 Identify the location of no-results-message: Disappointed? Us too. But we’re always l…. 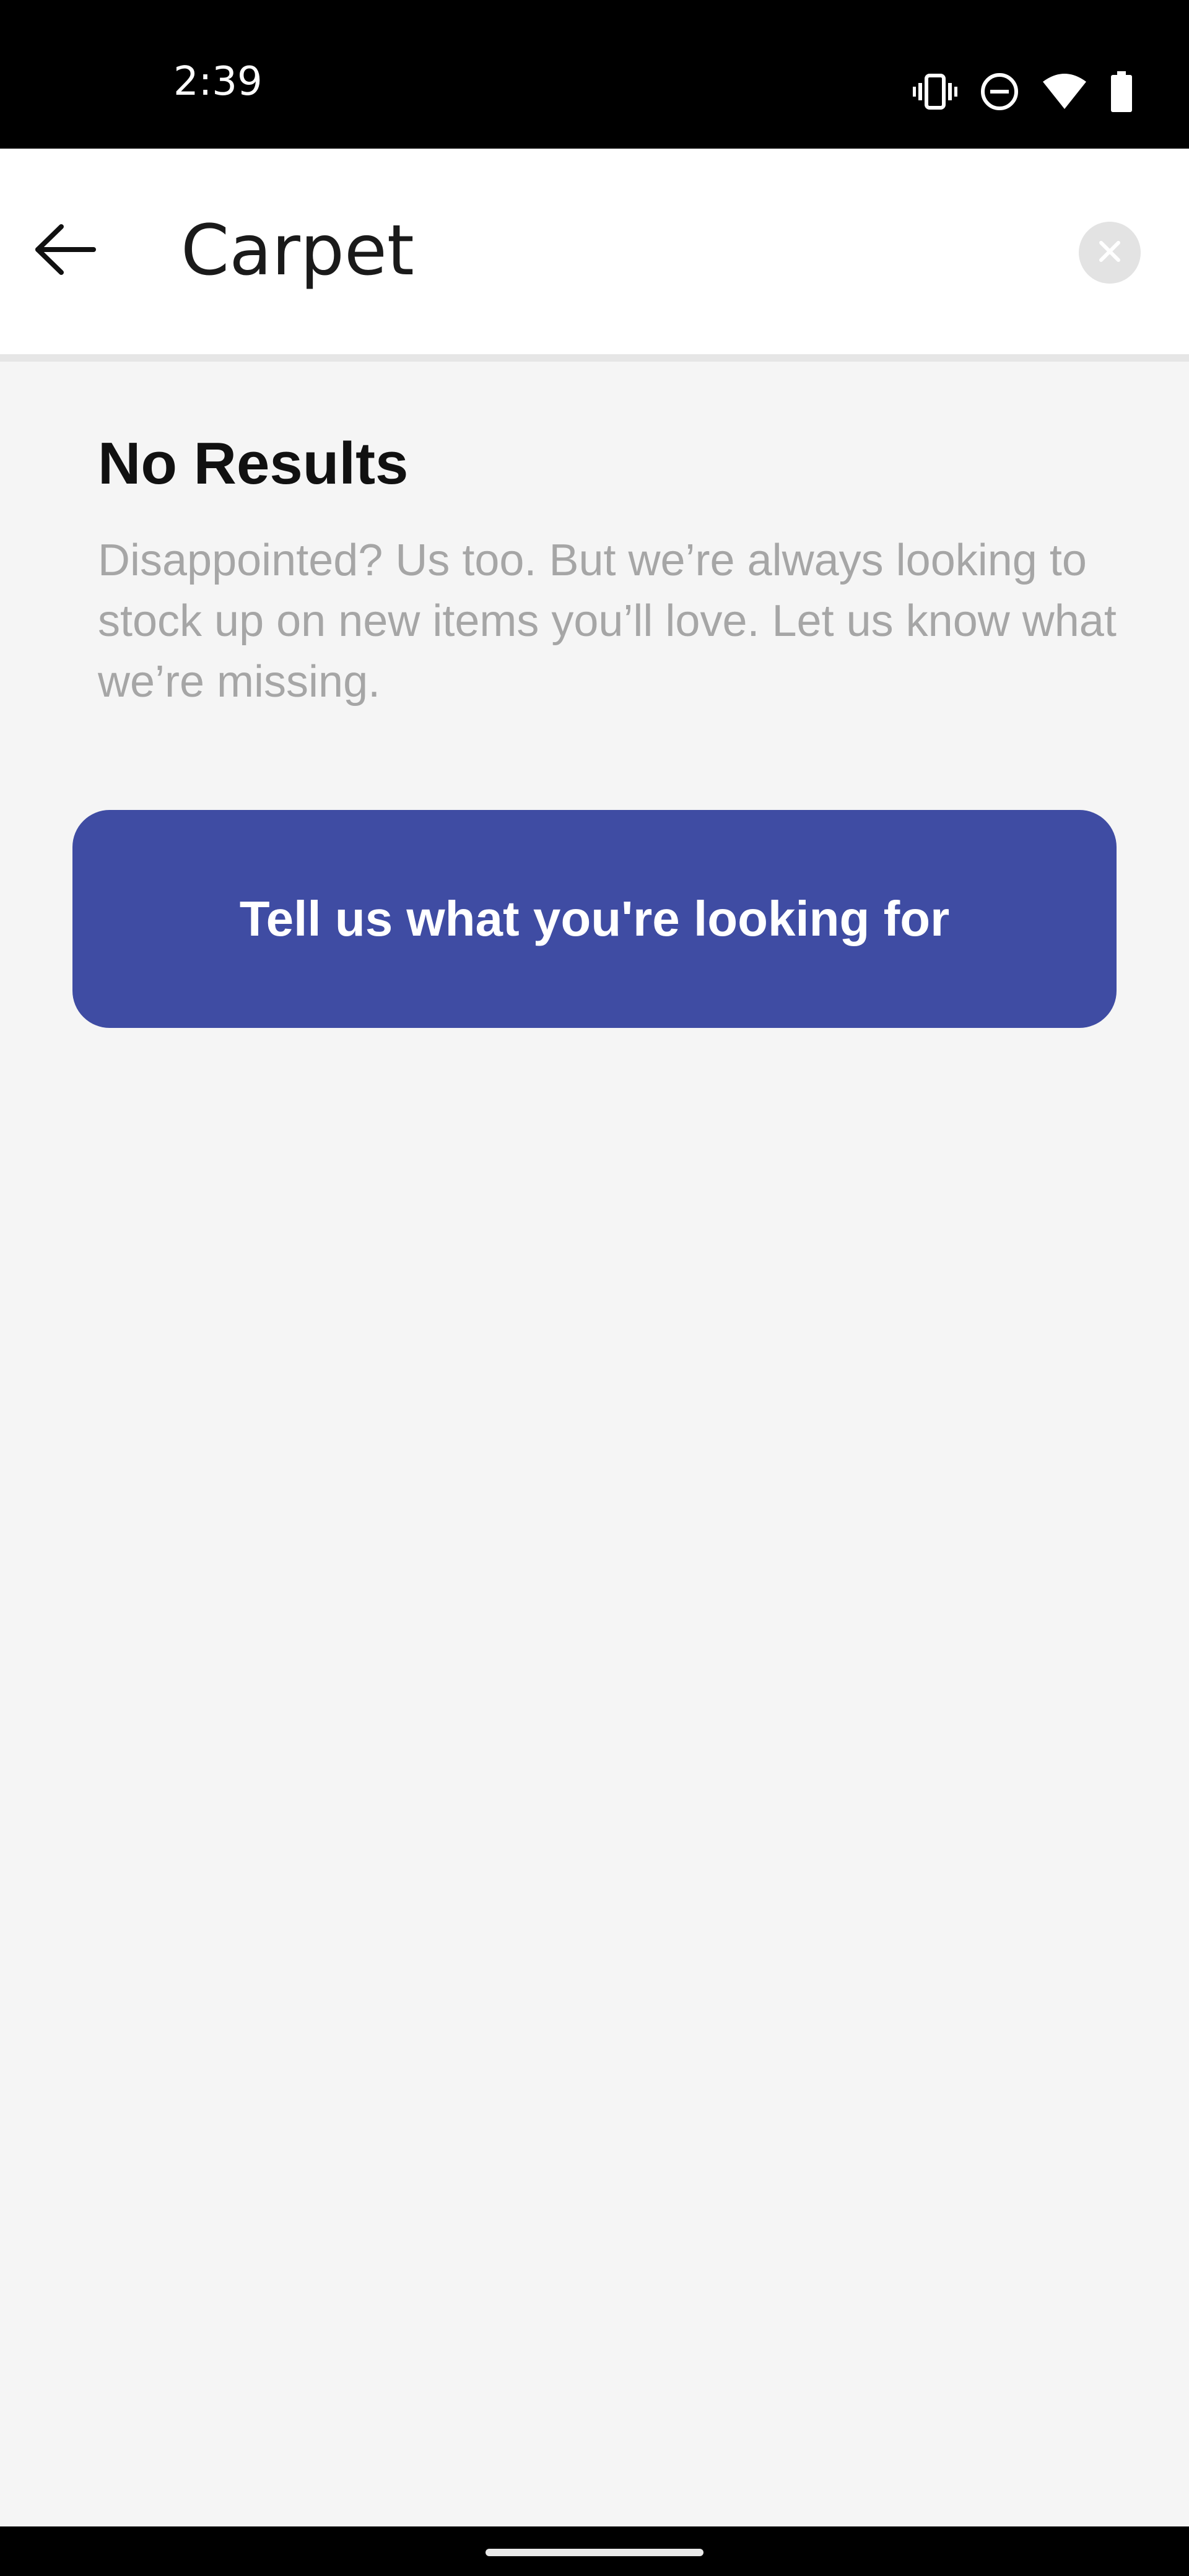
(607, 621).